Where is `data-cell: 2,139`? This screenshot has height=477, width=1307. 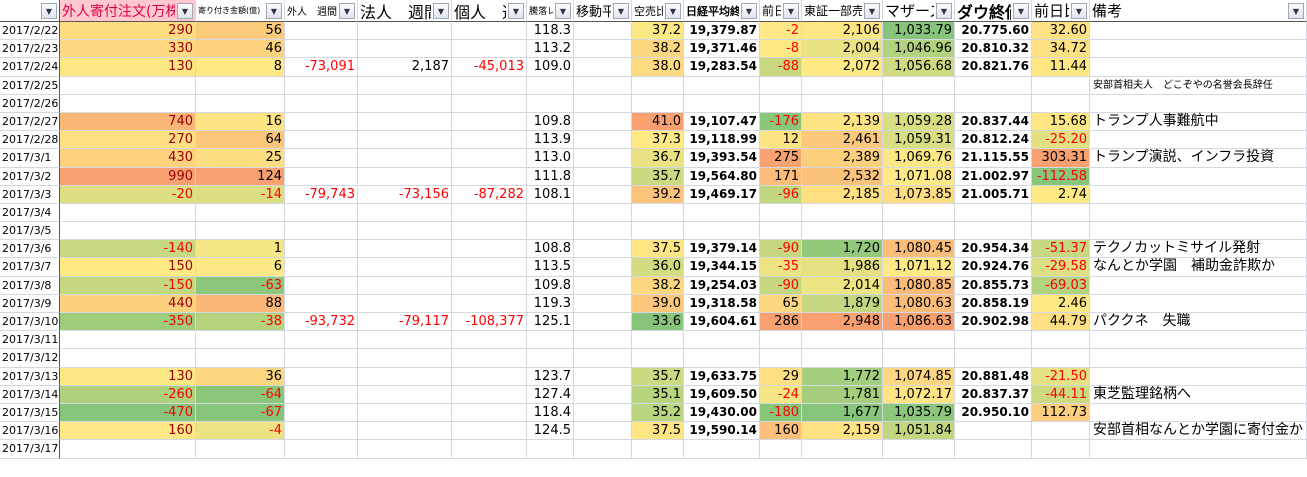
data-cell: 2,139 is located at coordinates (842, 122).